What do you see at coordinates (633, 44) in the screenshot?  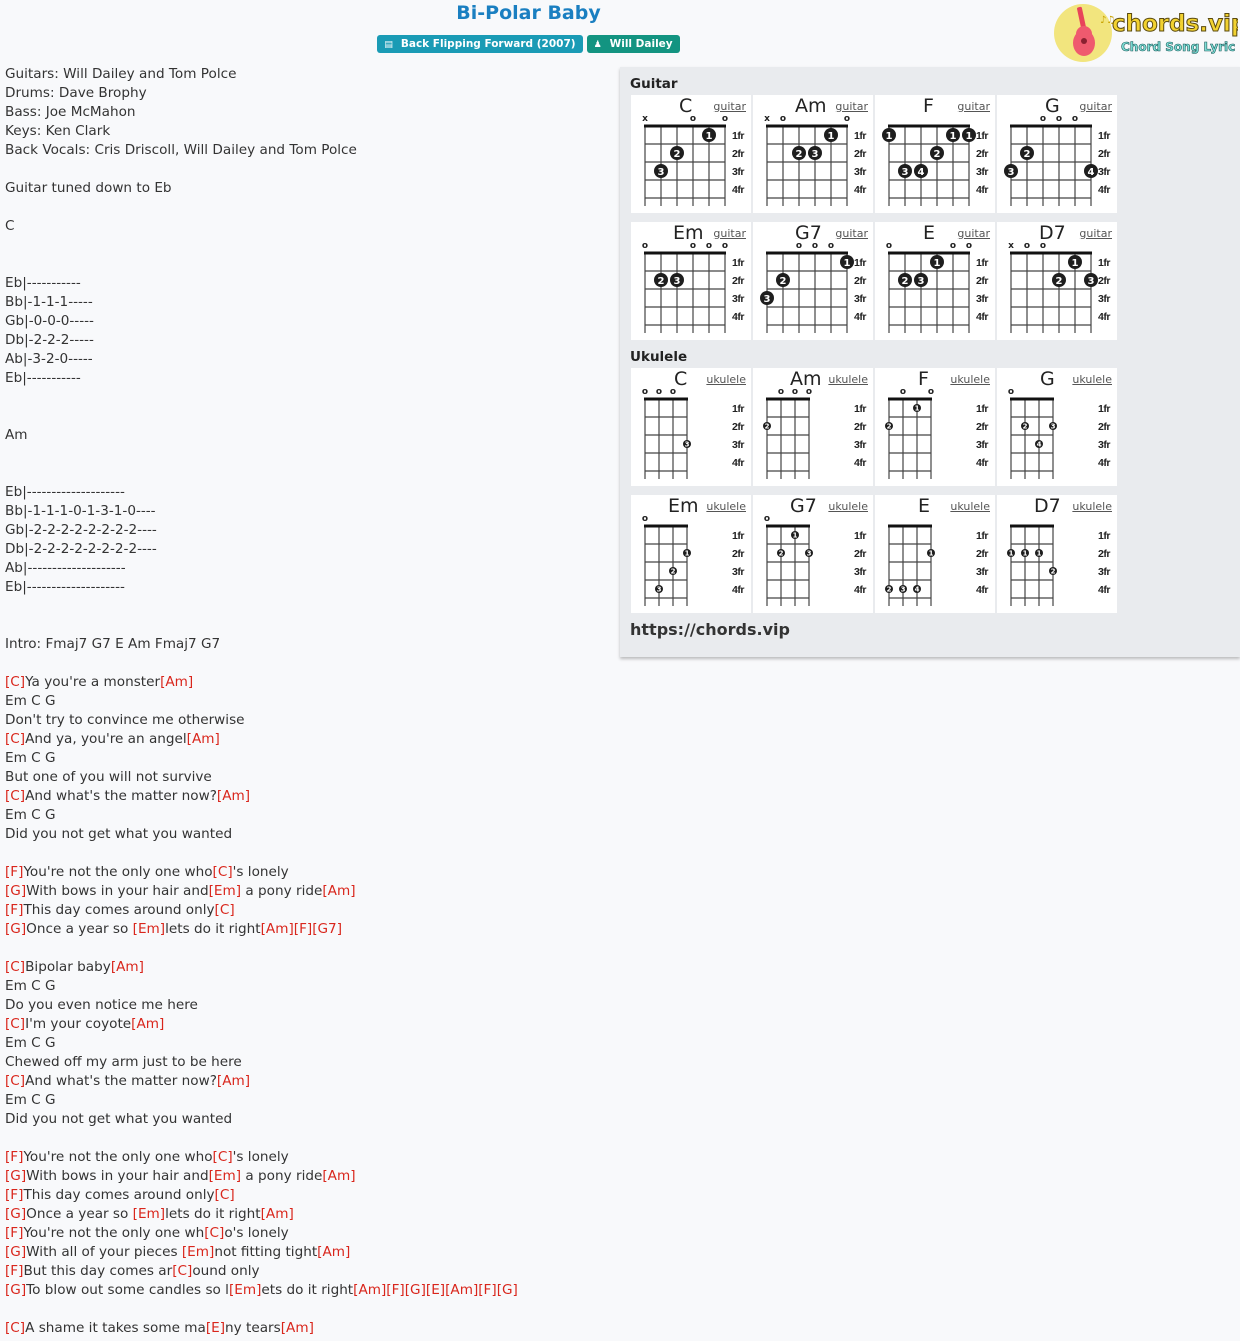 I see `artist-badge: ♟ Will Dailey` at bounding box center [633, 44].